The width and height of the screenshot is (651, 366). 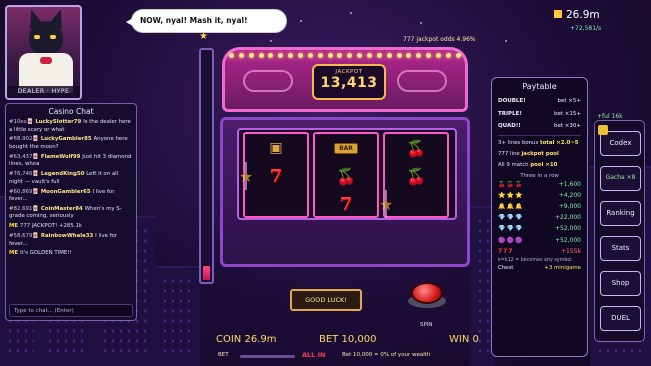 I want to click on reel-window: ▣ ★ 7 BAR 🍒 7 🍒 🍒 ★, so click(x=347, y=174).